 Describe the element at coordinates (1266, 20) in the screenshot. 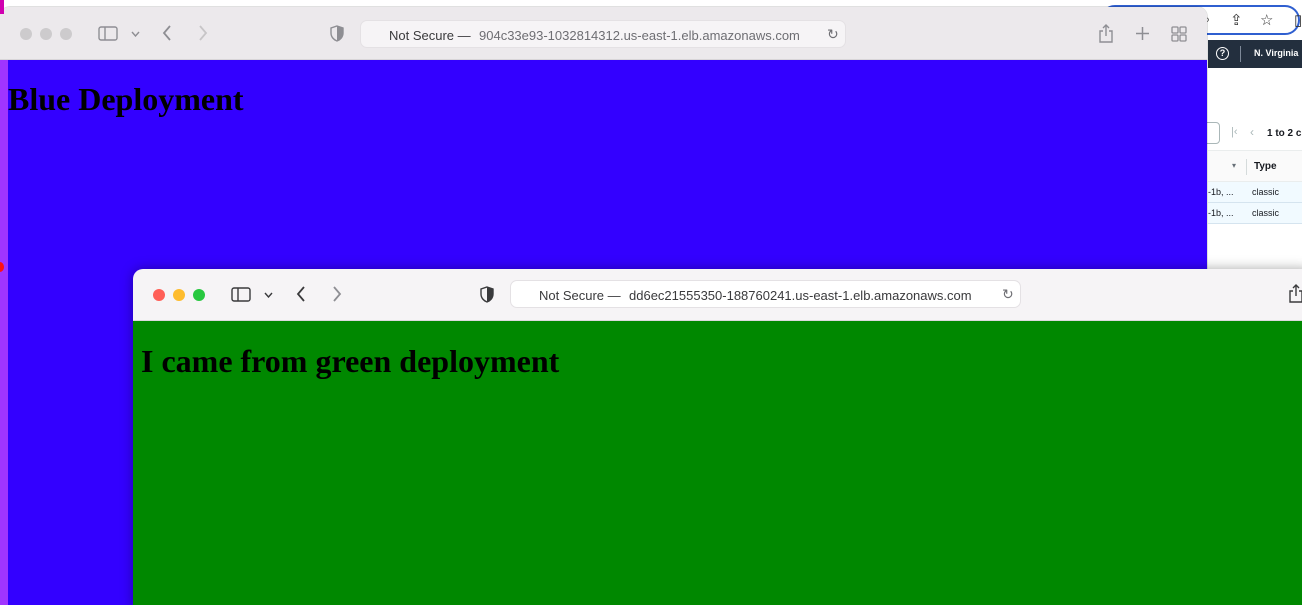

I see `bookmark-star-icon: ☆` at that location.